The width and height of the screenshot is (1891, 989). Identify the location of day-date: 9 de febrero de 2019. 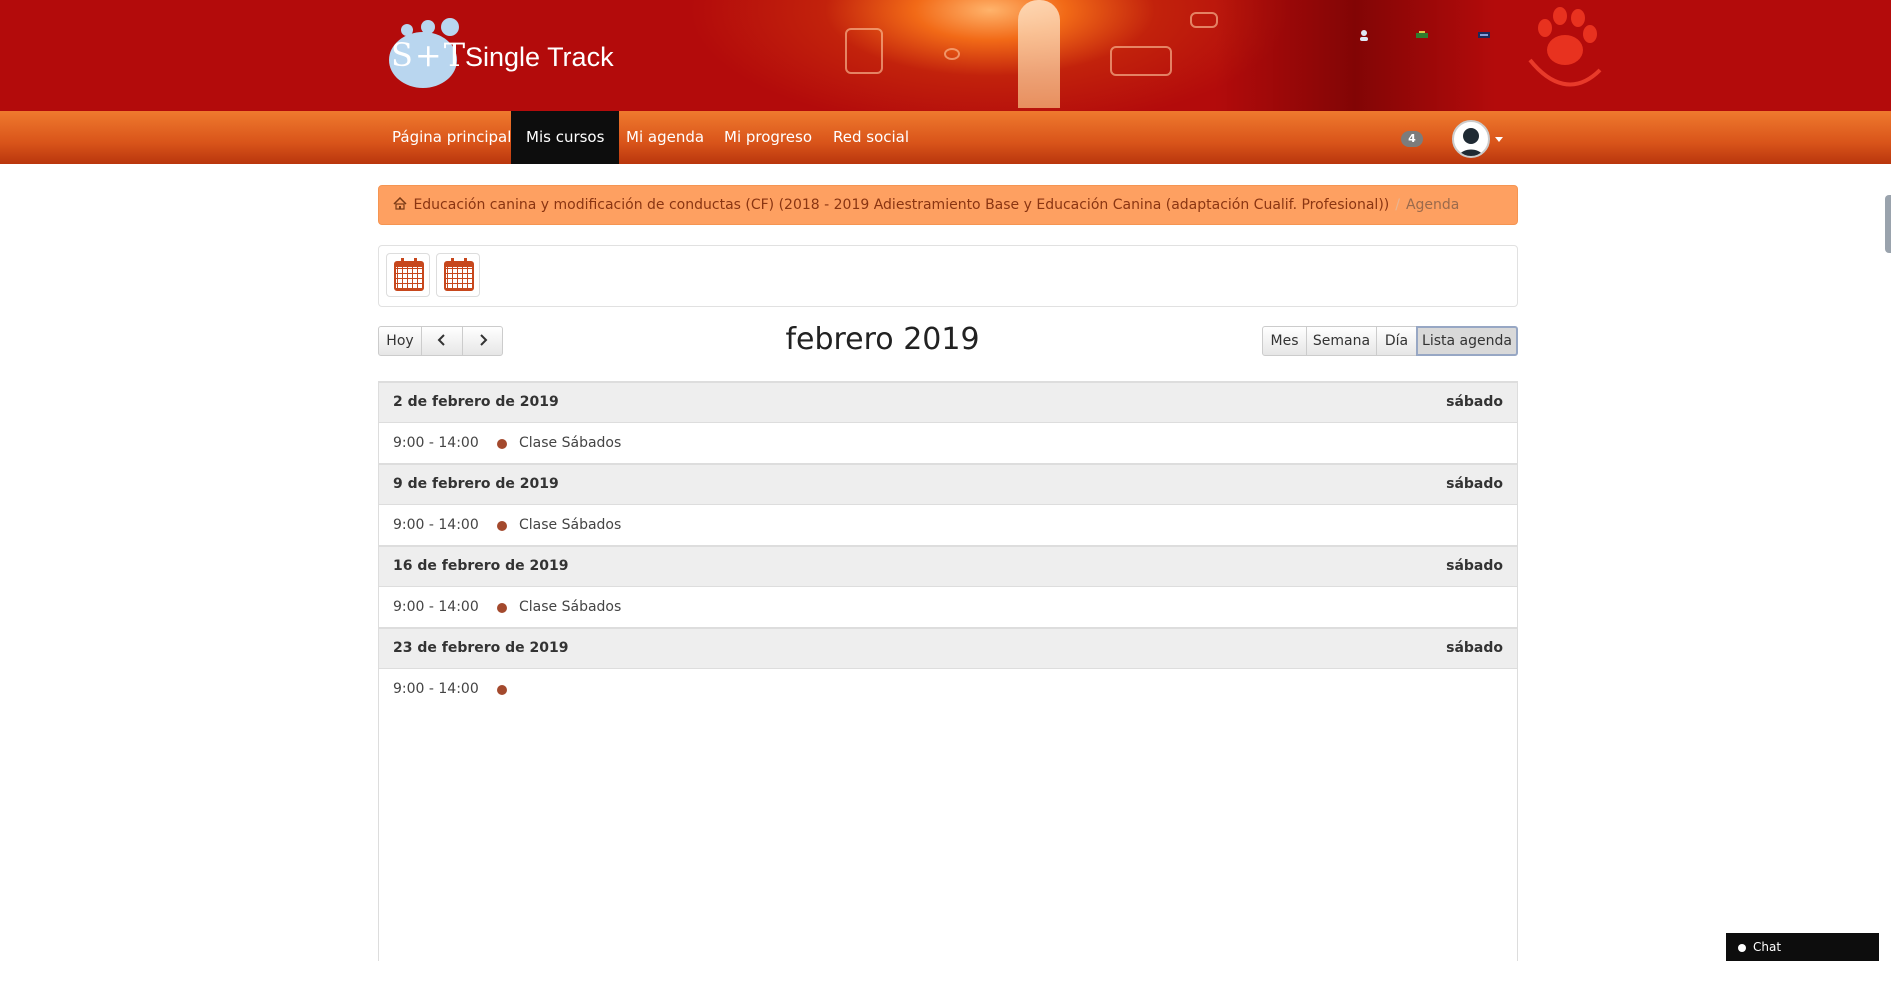
(476, 484).